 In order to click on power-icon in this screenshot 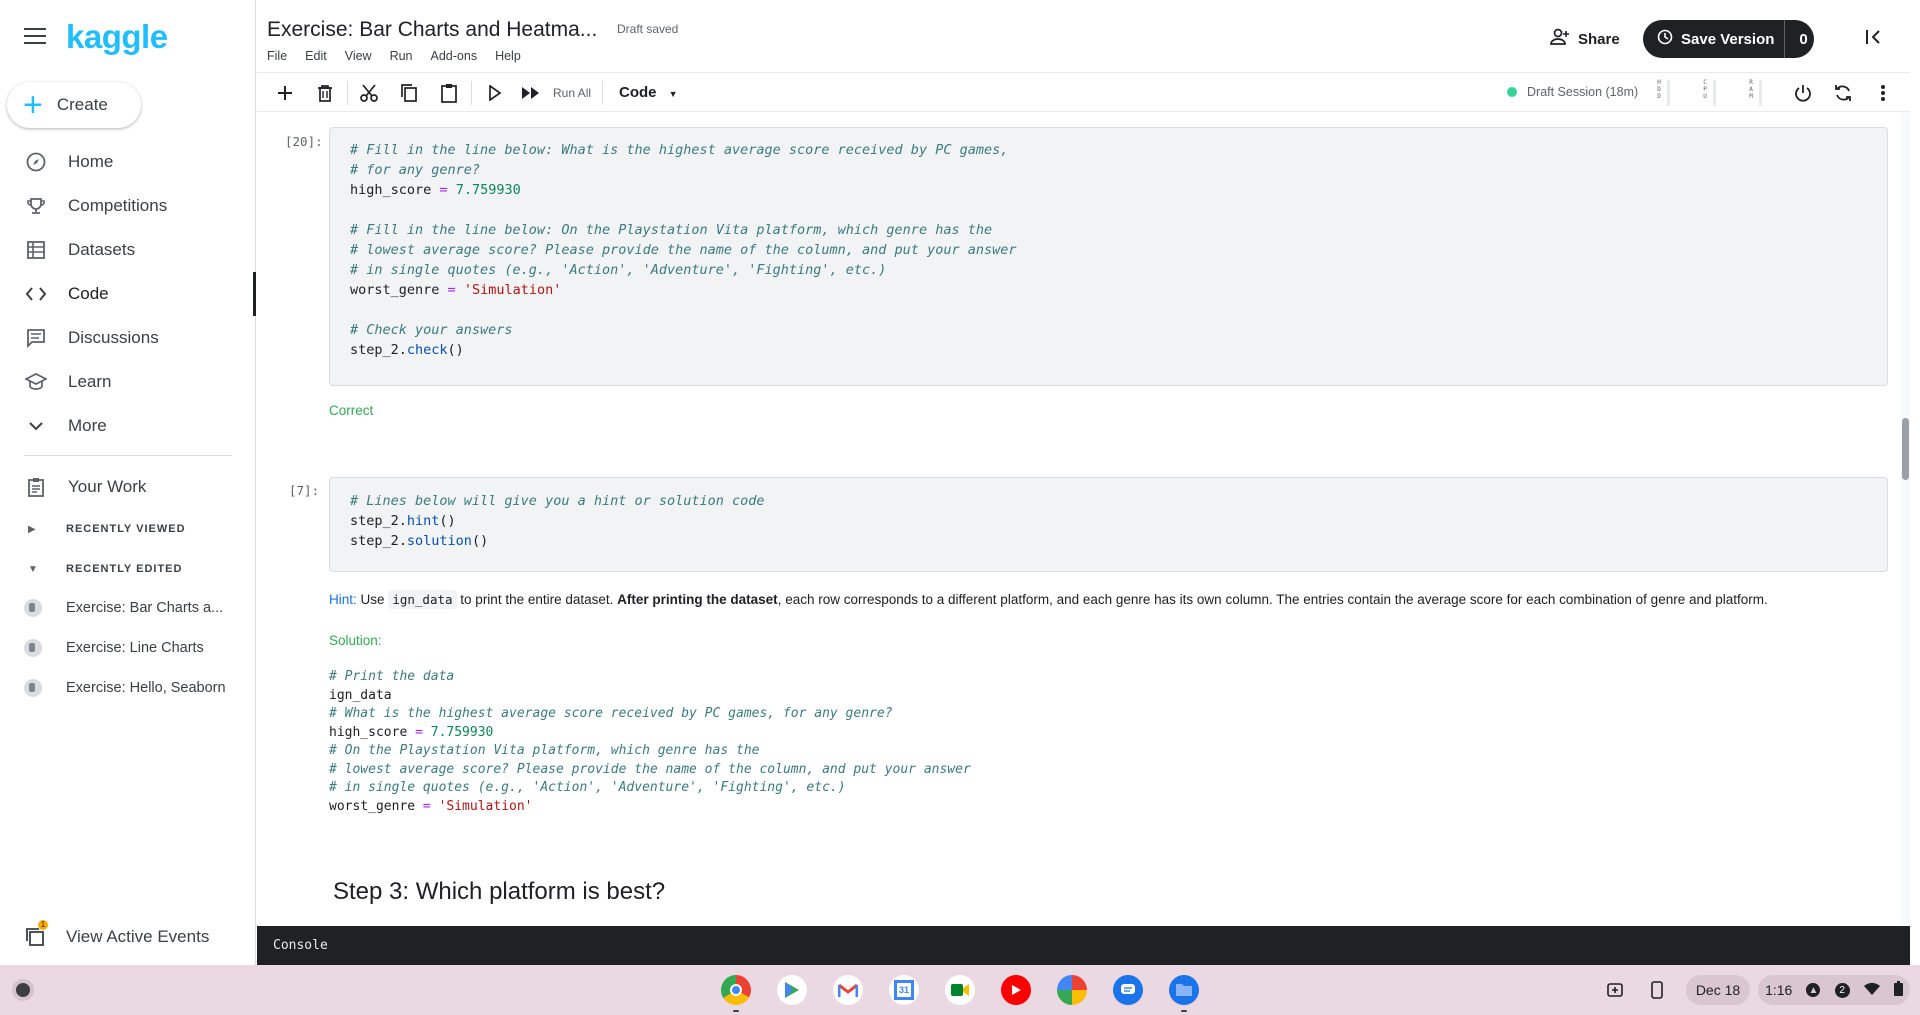, I will do `click(1803, 93)`.